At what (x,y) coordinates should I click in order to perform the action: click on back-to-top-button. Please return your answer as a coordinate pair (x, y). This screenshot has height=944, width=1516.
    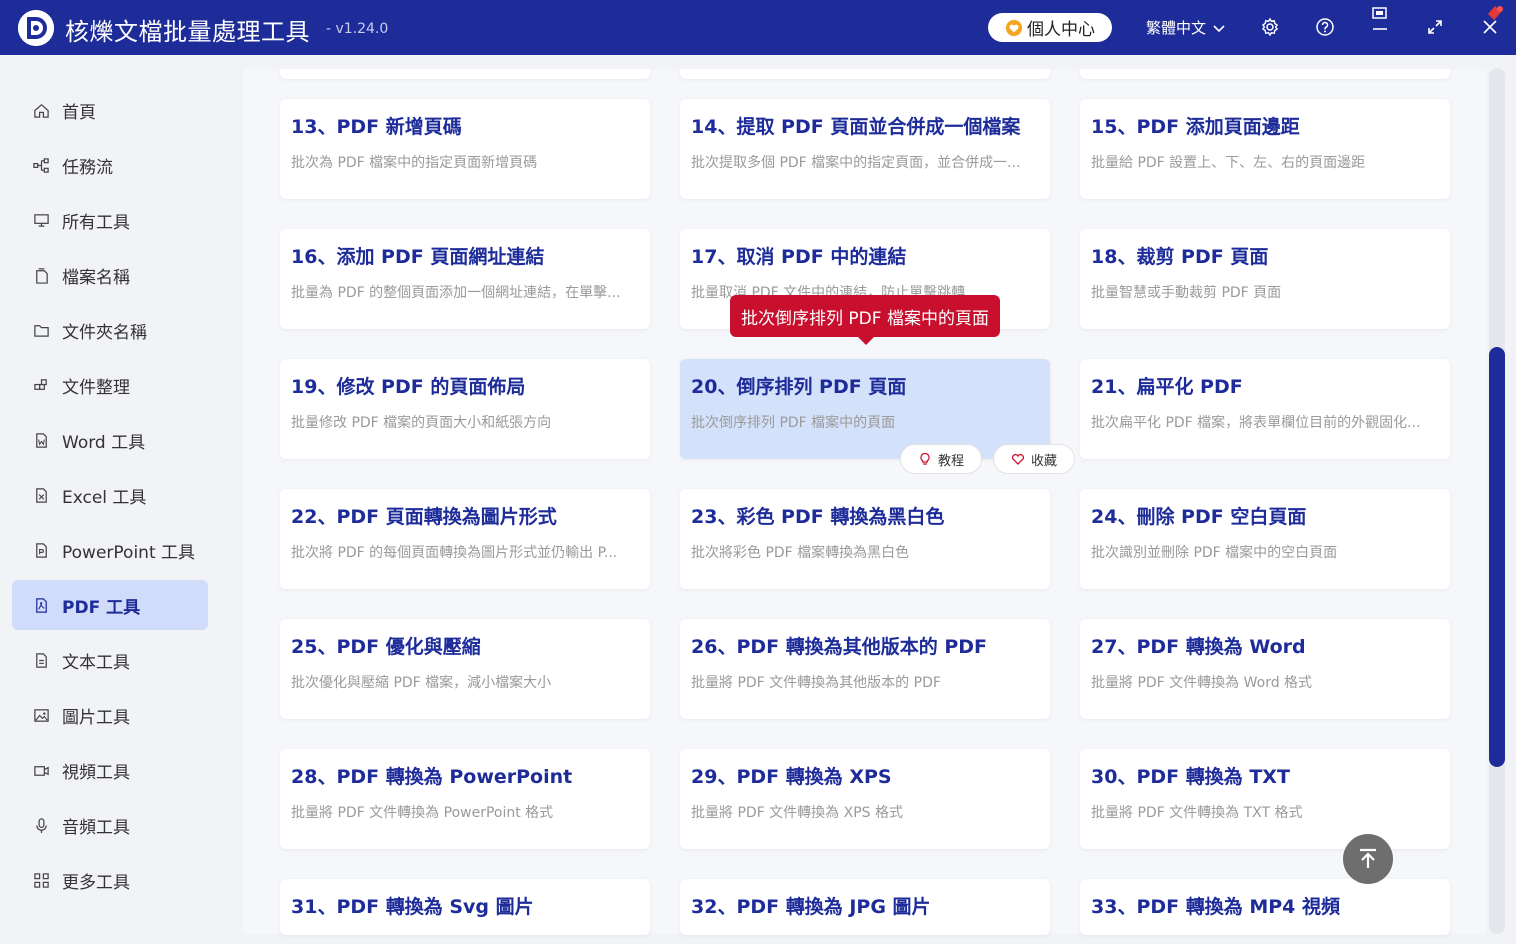
    Looking at the image, I should click on (1368, 859).